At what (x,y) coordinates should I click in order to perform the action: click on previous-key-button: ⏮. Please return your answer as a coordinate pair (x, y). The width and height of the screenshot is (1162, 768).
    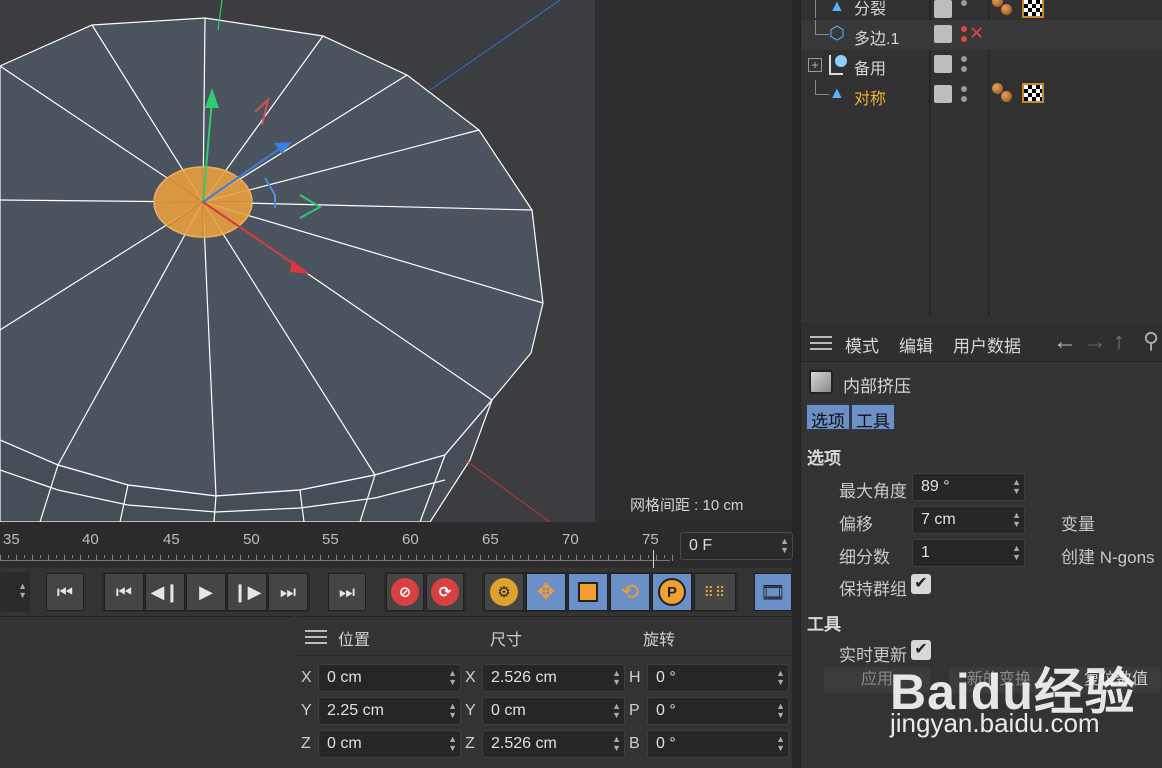
    Looking at the image, I should click on (124, 592).